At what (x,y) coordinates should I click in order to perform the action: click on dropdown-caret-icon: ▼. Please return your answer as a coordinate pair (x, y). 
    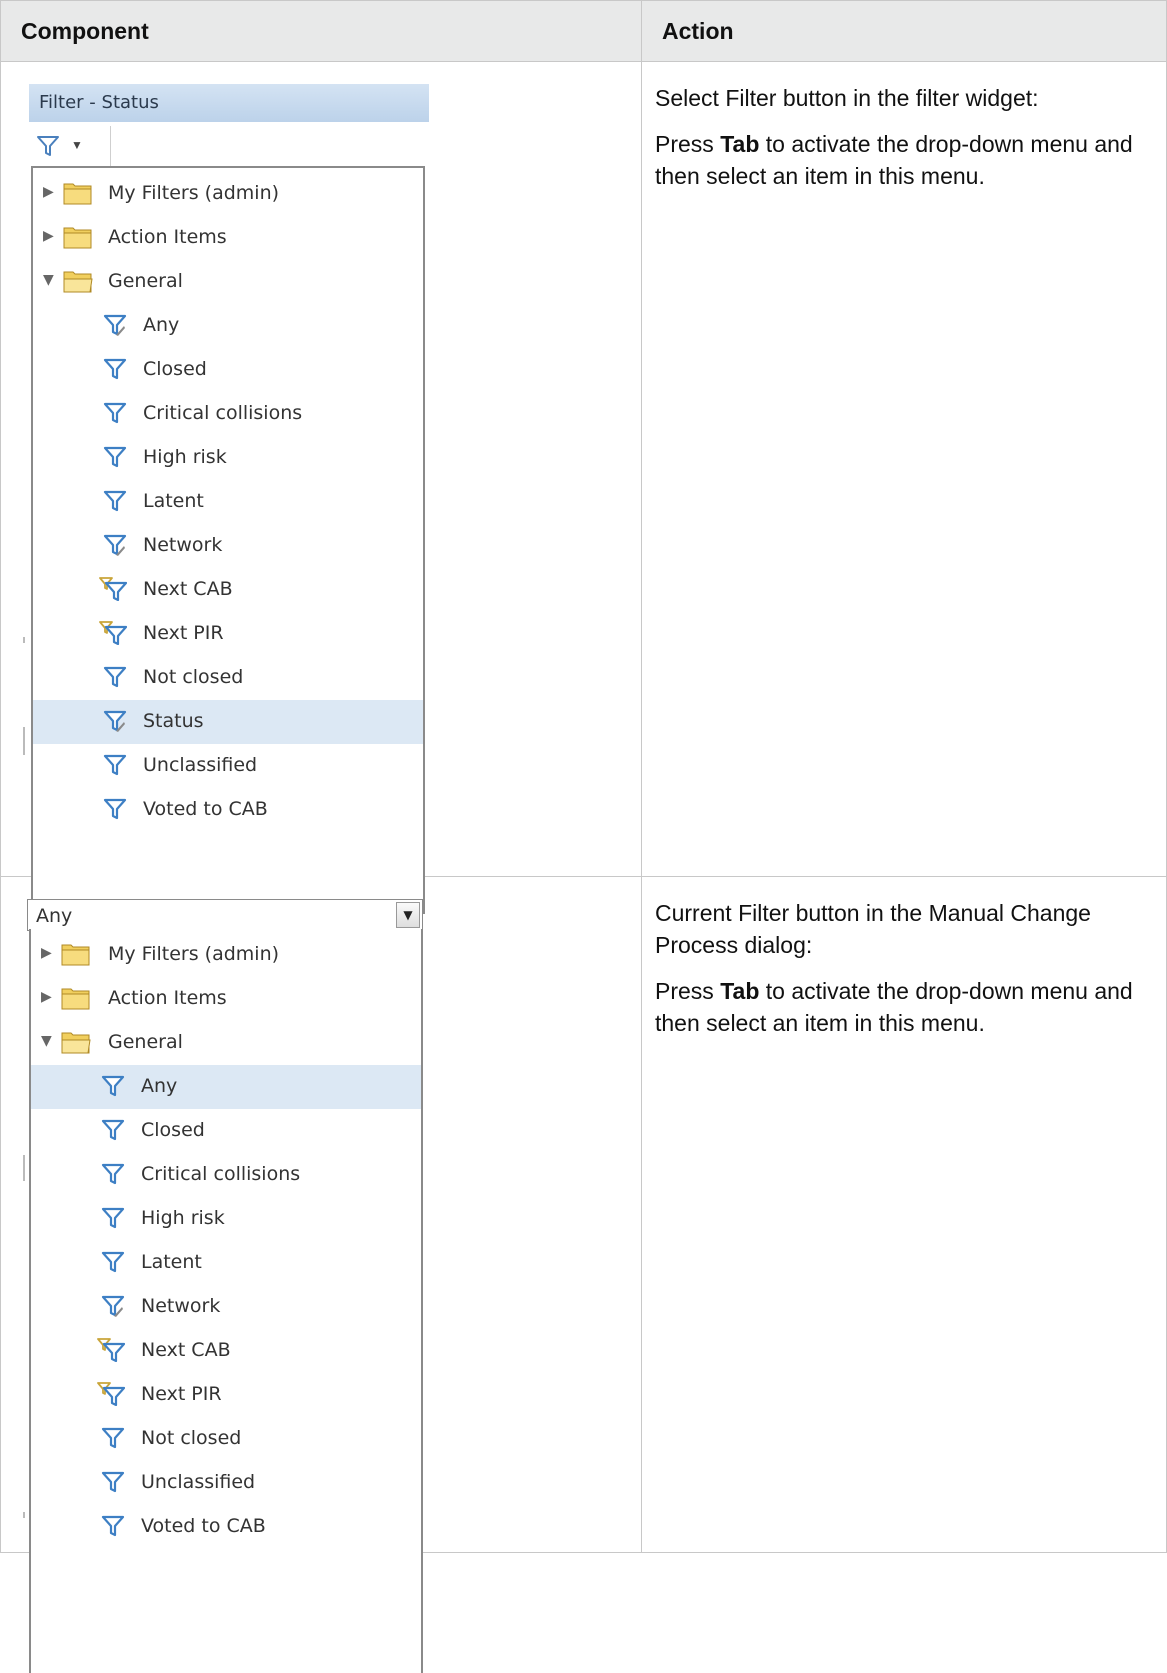
    Looking at the image, I should click on (77, 145).